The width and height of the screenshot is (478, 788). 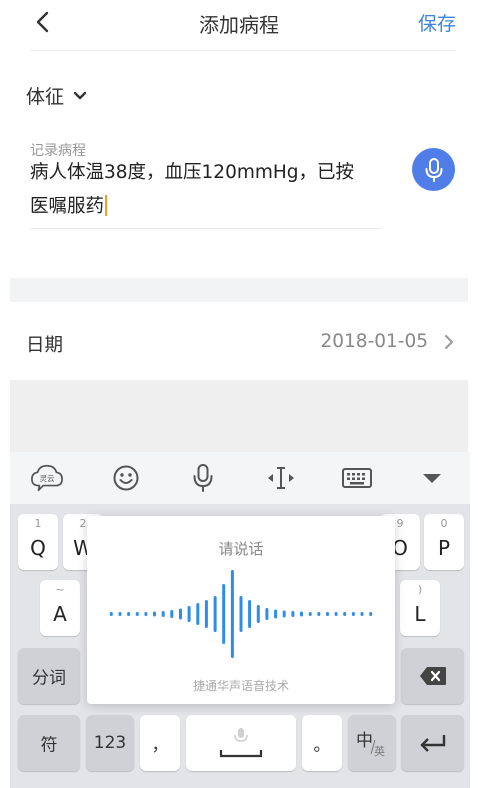 I want to click on key-p-label: P, so click(x=444, y=548).